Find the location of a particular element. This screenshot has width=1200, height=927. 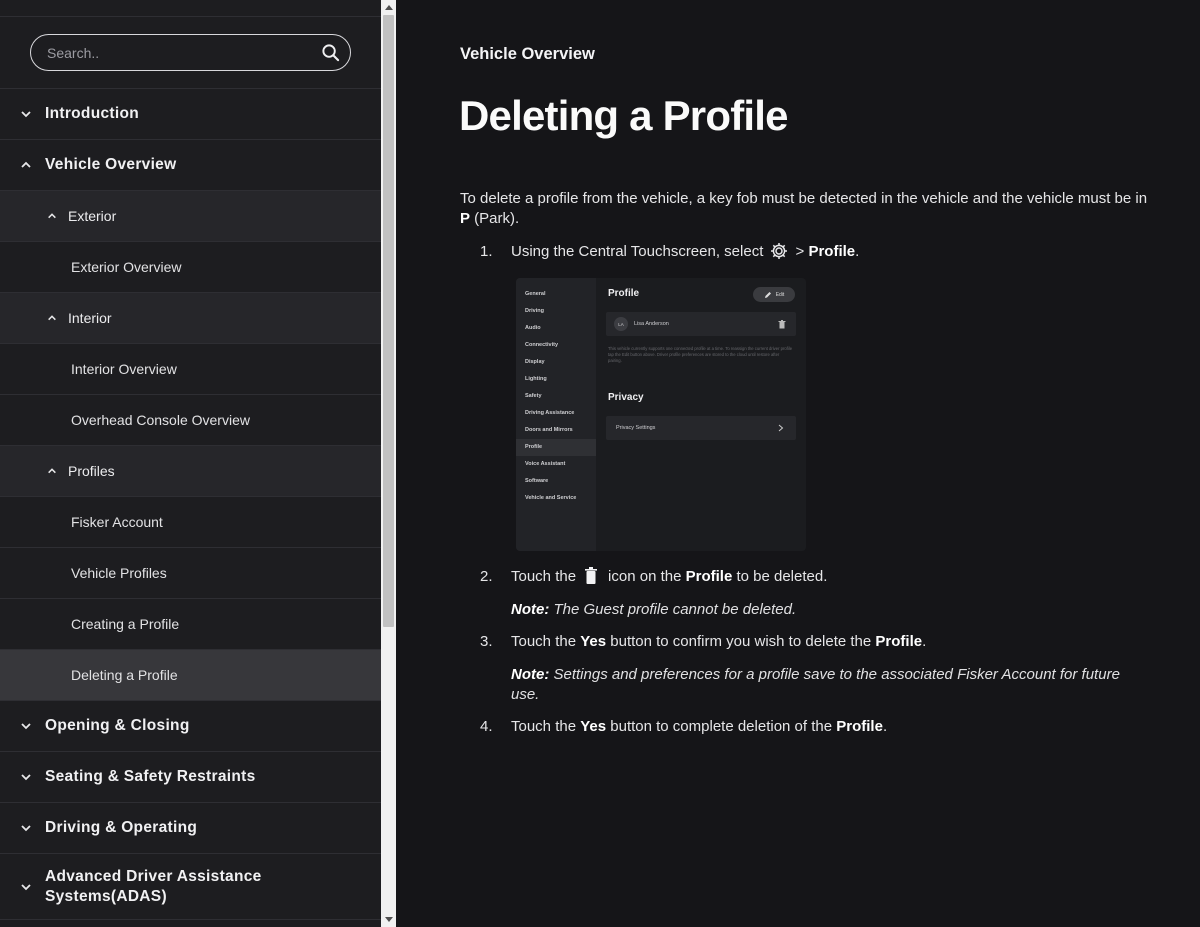

scroll-up-arrow-icon is located at coordinates (388, 7).